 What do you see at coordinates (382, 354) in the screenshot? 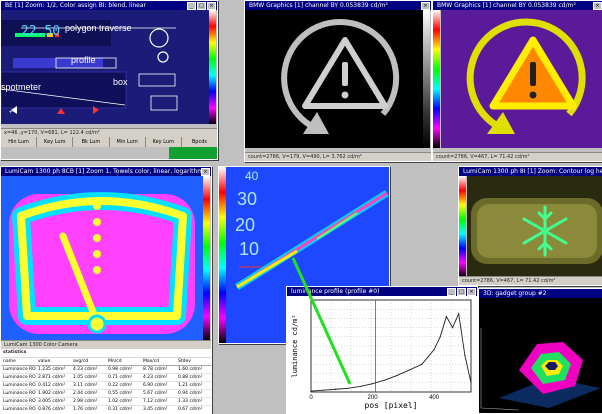
I see `luminance-profile-chart: 0 200 400pos [pixel]luminance cd/m²` at bounding box center [382, 354].